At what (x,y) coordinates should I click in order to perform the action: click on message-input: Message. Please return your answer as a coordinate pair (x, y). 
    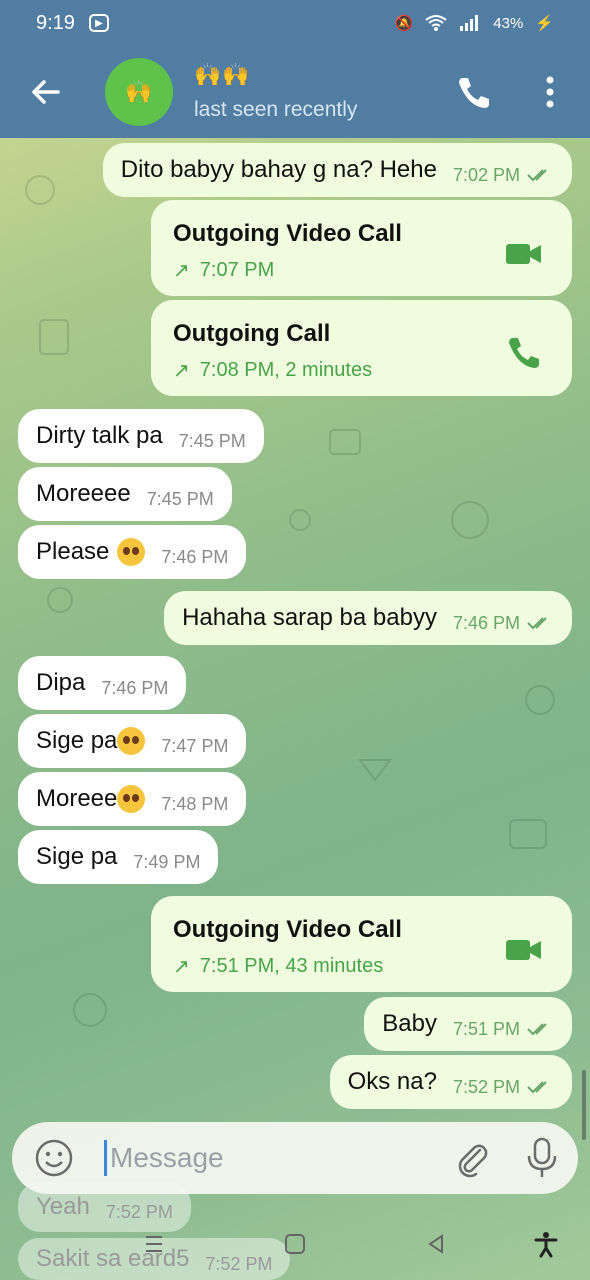
    Looking at the image, I should click on (167, 1158).